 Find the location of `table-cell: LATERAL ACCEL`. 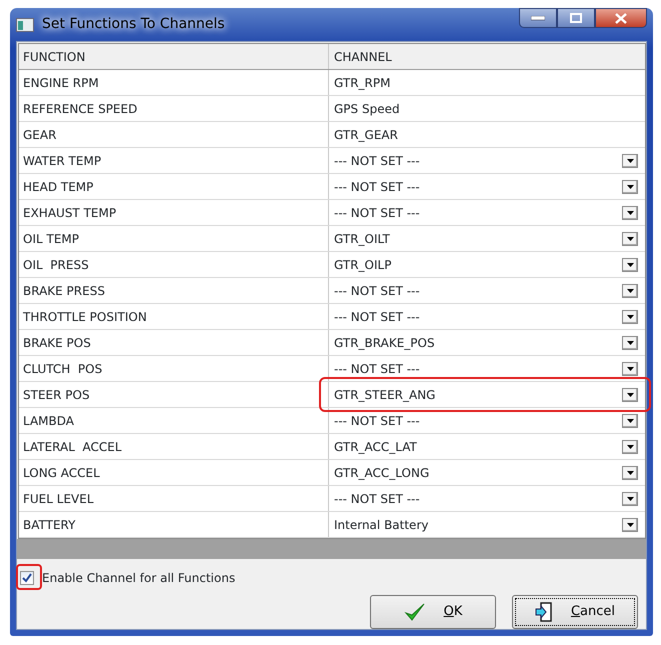

table-cell: LATERAL ACCEL is located at coordinates (174, 446).